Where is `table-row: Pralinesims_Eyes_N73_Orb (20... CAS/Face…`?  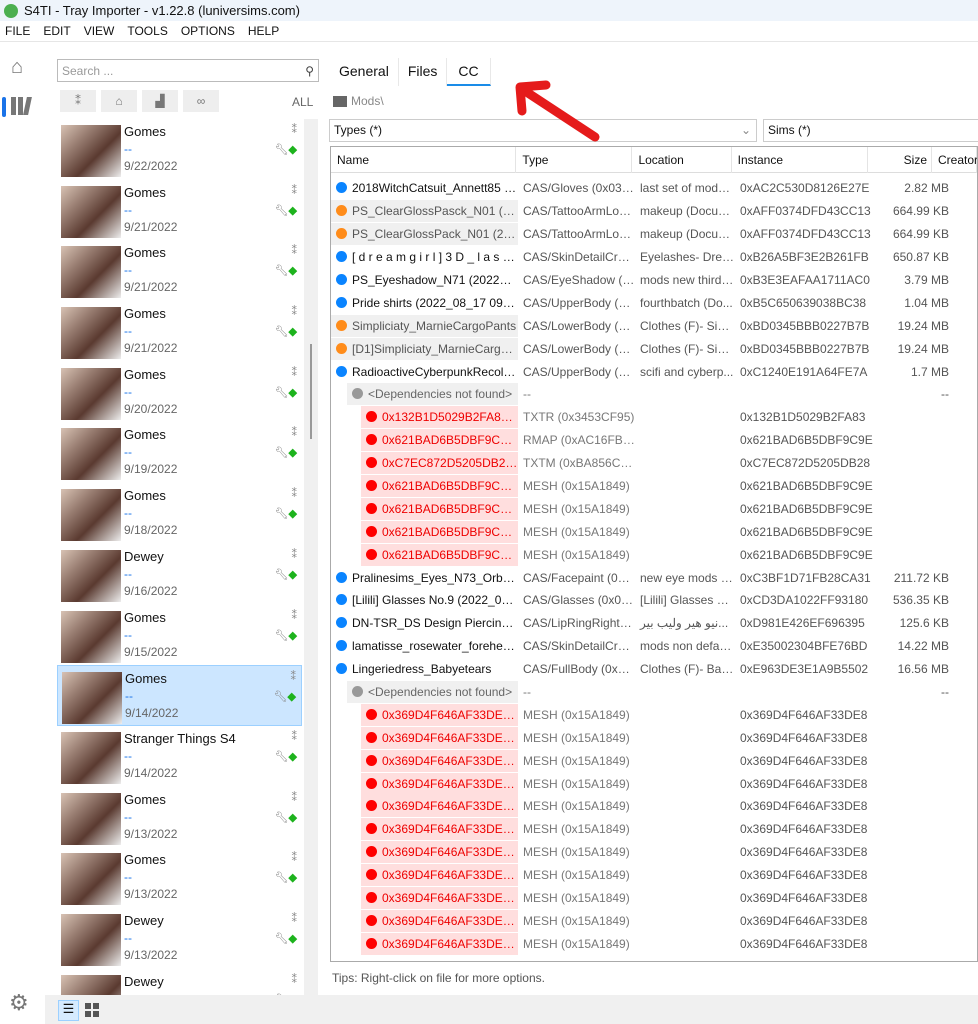 table-row: Pralinesims_Eyes_N73_Orb (20... CAS/Face… is located at coordinates (654, 577).